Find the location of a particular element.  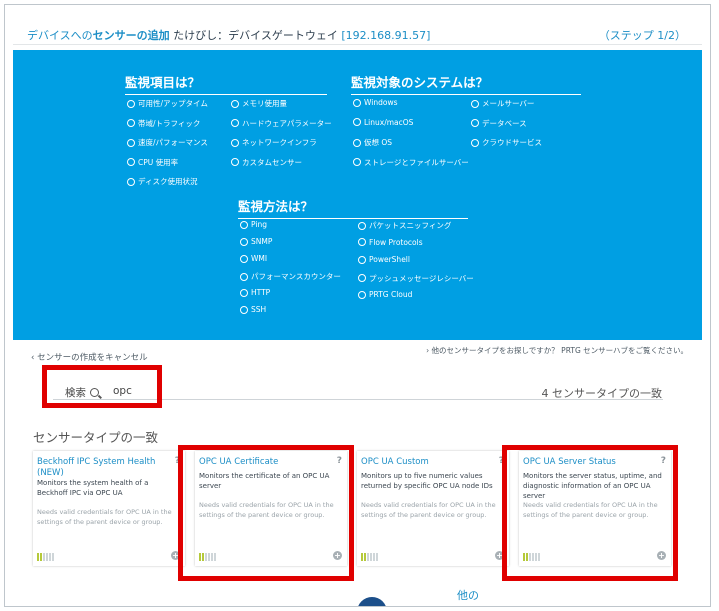

filter-option: パケットスニッフィング is located at coordinates (404, 225).